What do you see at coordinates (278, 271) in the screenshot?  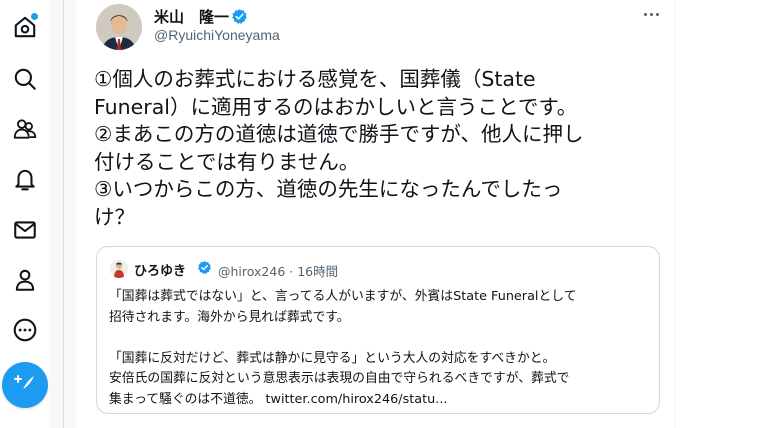 I see `quote-handle-time: @hirox246 · 16時間` at bounding box center [278, 271].